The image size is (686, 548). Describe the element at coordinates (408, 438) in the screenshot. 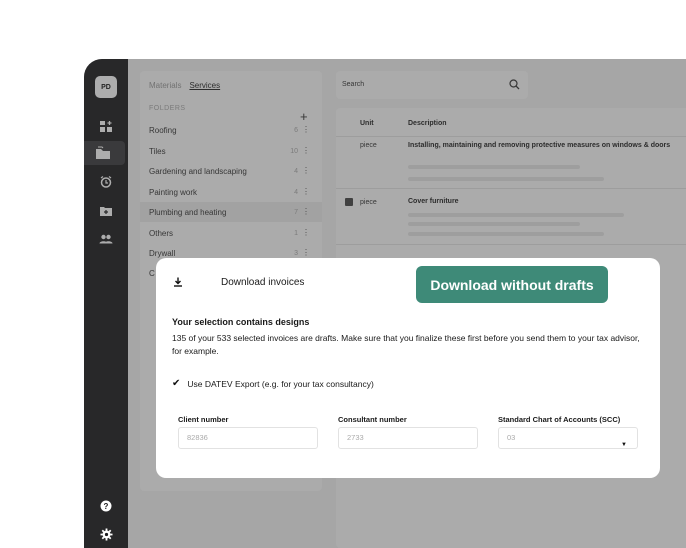

I see `consultant-number-field: 2733` at that location.